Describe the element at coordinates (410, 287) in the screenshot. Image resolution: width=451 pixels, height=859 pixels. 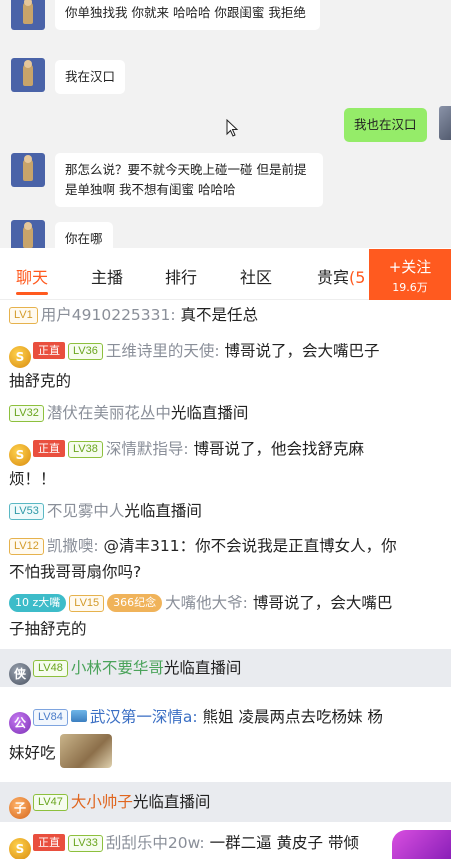
I see `follower-count: 19.6万` at that location.